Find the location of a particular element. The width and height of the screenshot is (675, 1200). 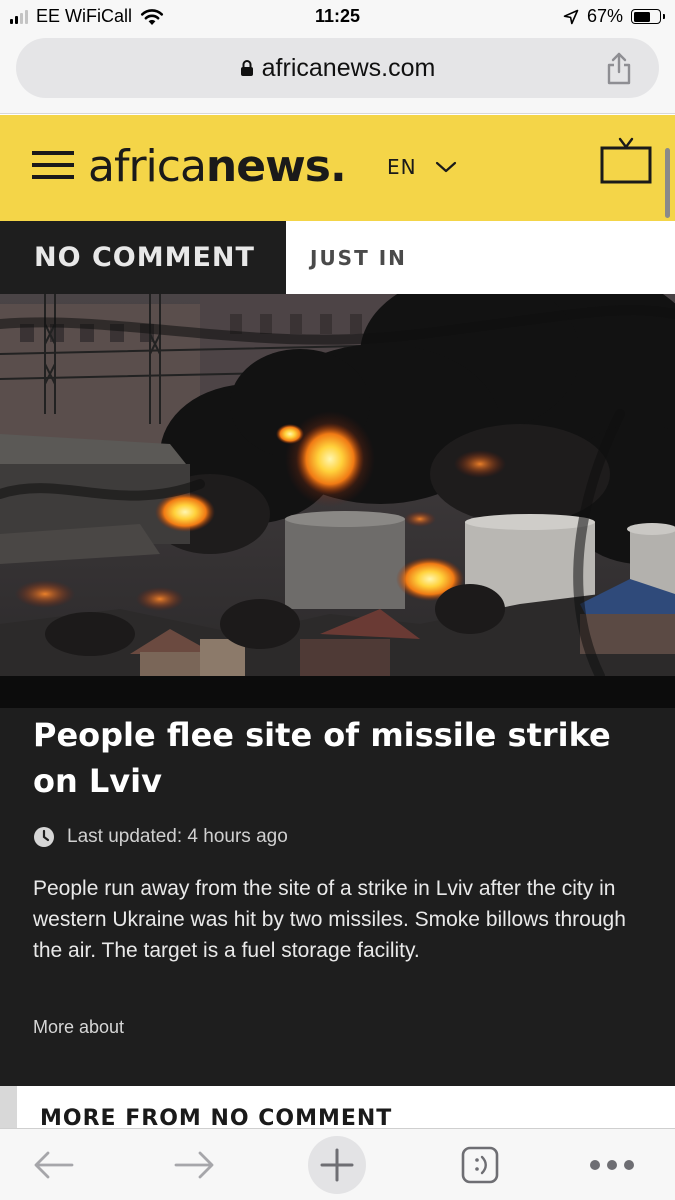

hamburger-menu-icon is located at coordinates (53, 167).